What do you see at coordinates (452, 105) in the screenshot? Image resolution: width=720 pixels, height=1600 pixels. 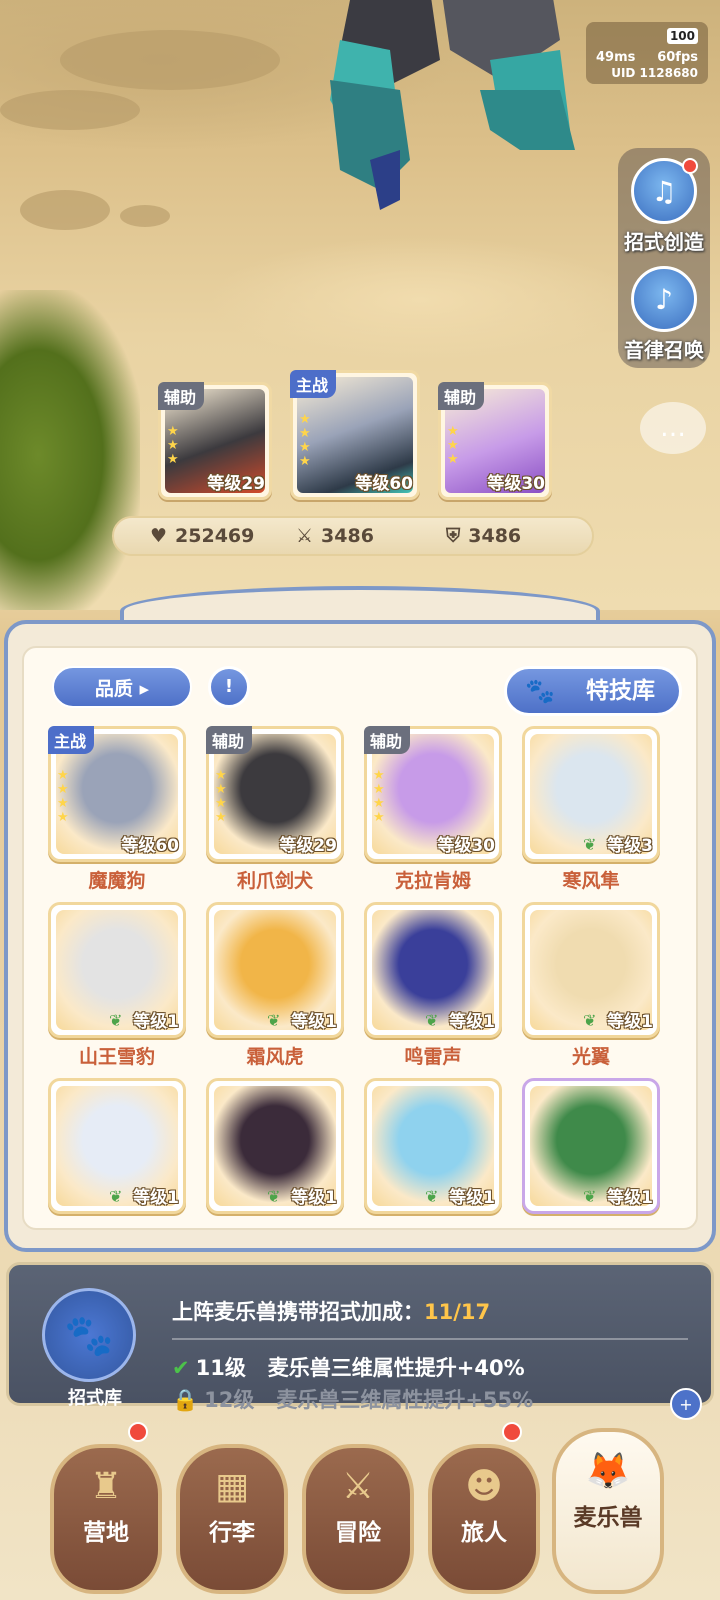 I see `monster-sprite` at bounding box center [452, 105].